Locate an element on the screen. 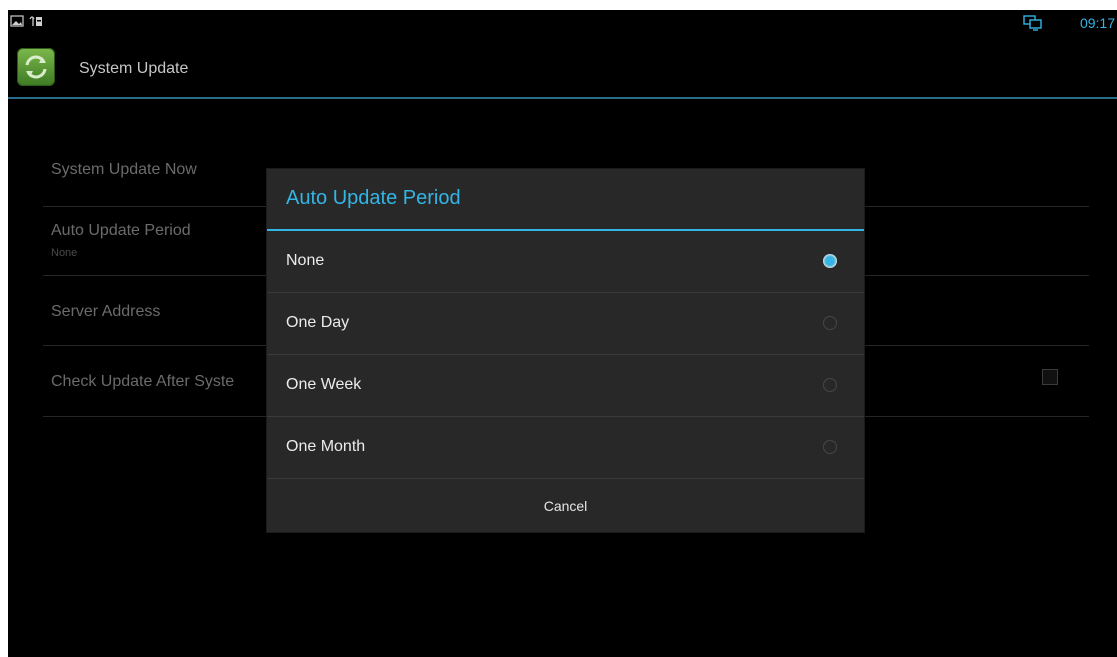 Image resolution: width=1117 pixels, height=657 pixels. option-one-month: One Month is located at coordinates (565, 448).